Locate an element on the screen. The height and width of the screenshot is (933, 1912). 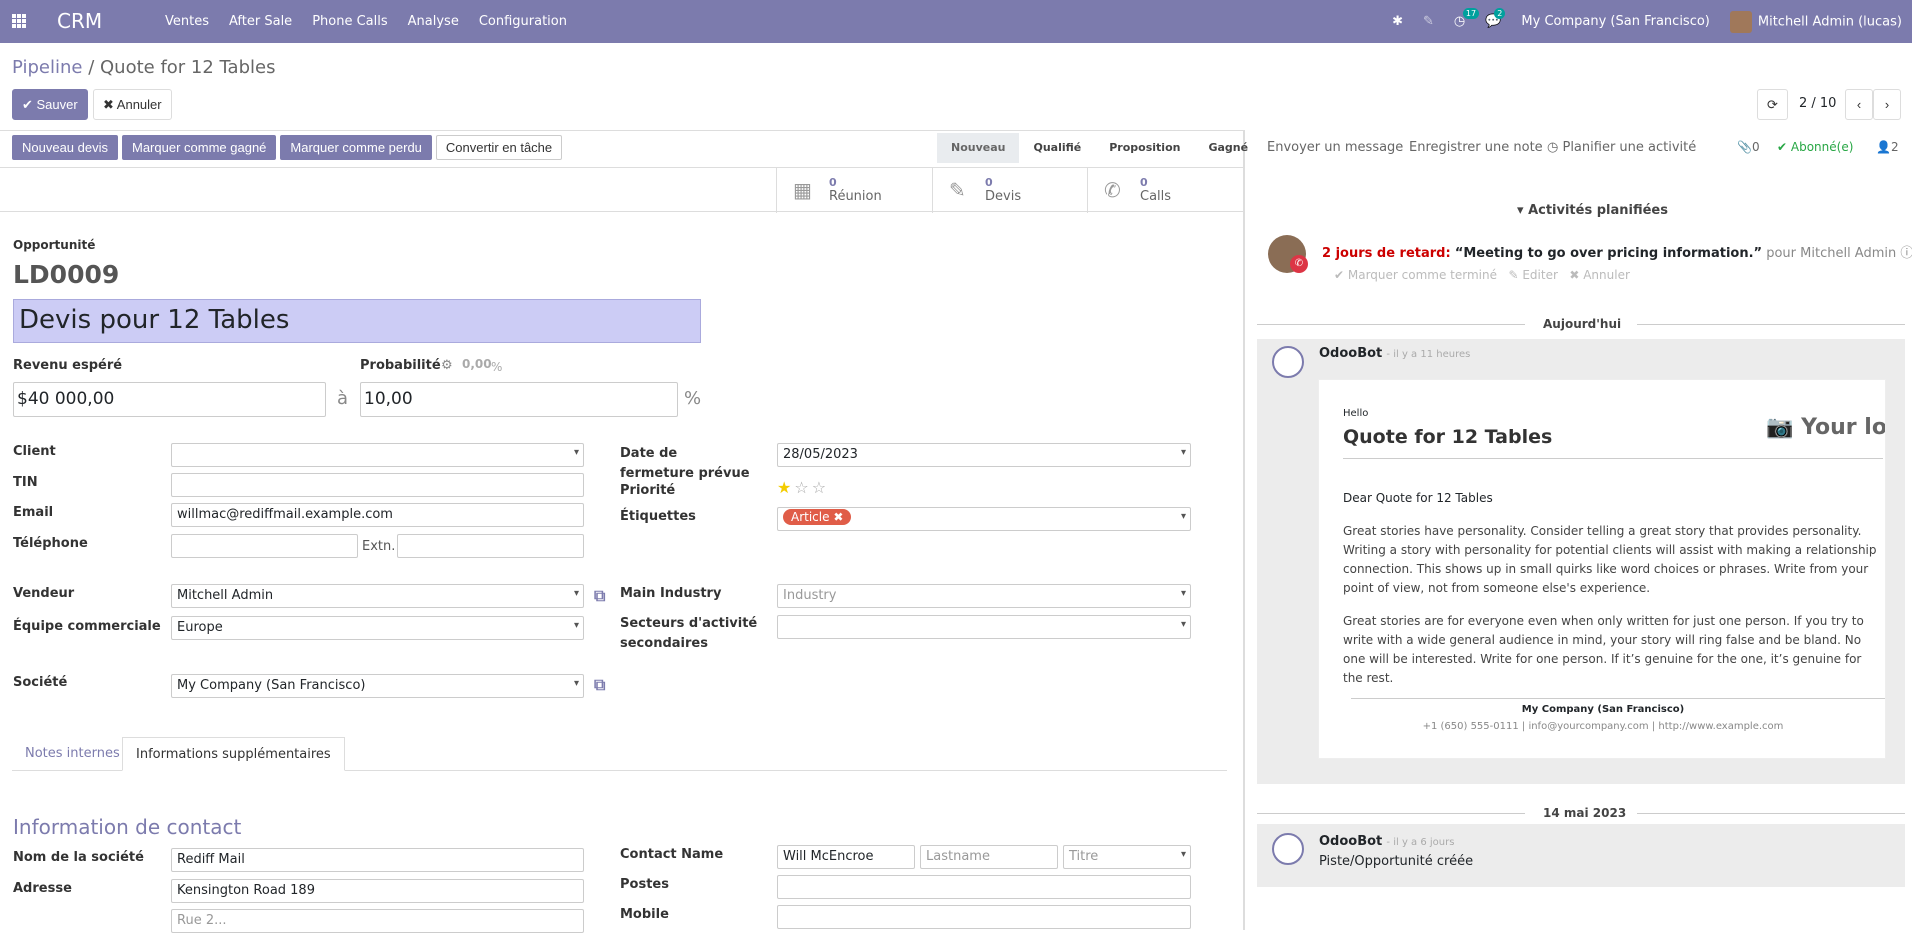
stage-proposition: Proposition is located at coordinates (1144, 148).